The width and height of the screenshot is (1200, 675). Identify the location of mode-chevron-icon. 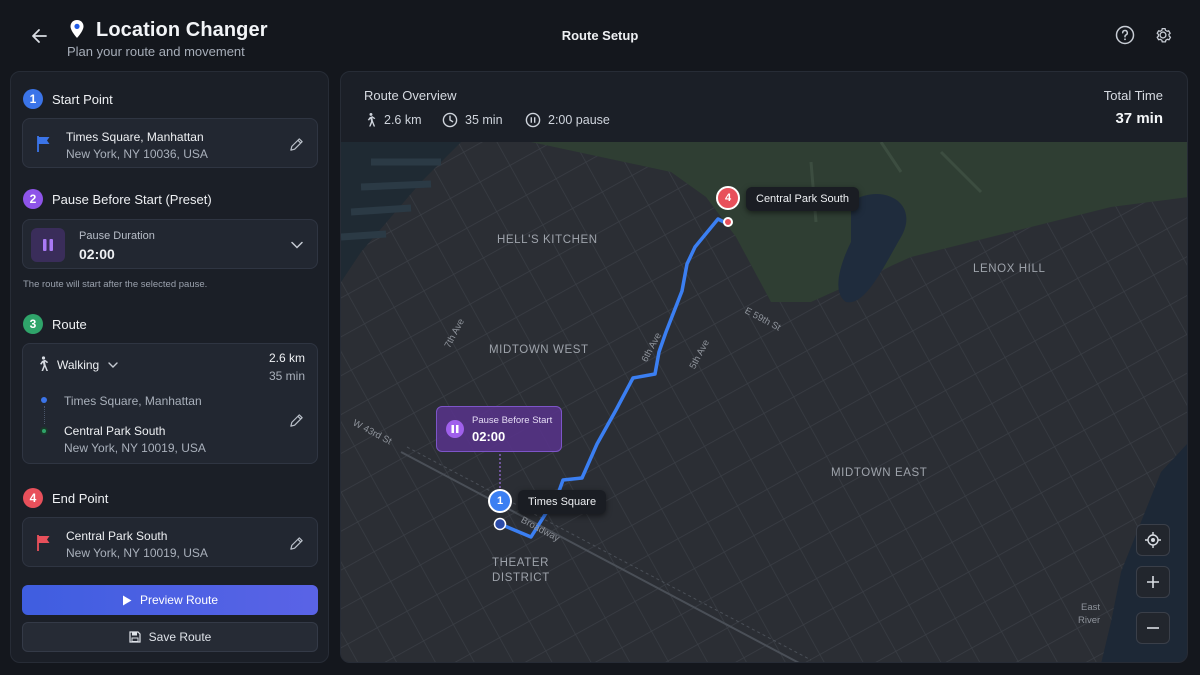
(113, 365).